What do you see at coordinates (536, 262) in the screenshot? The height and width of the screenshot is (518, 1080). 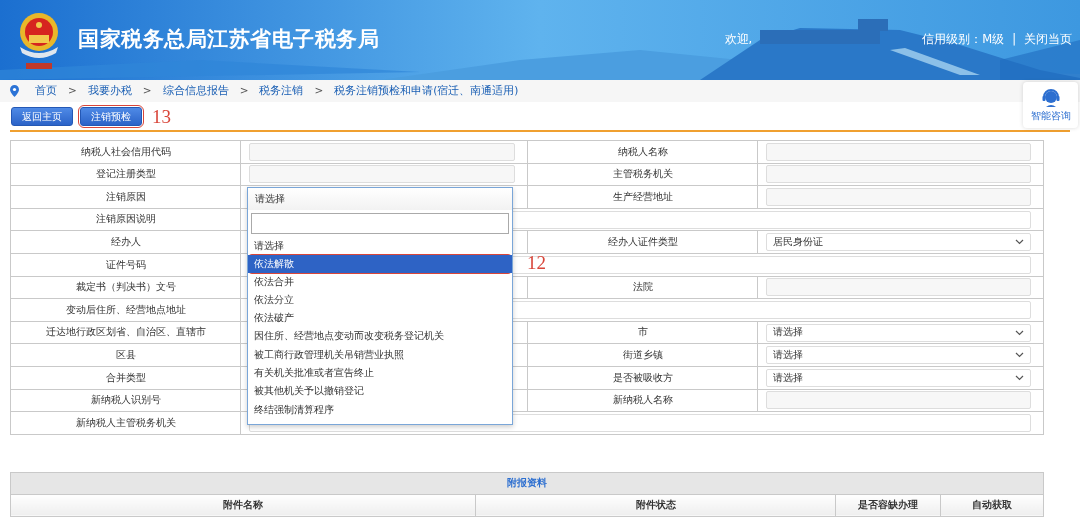 I see `annotation-number: 12` at bounding box center [536, 262].